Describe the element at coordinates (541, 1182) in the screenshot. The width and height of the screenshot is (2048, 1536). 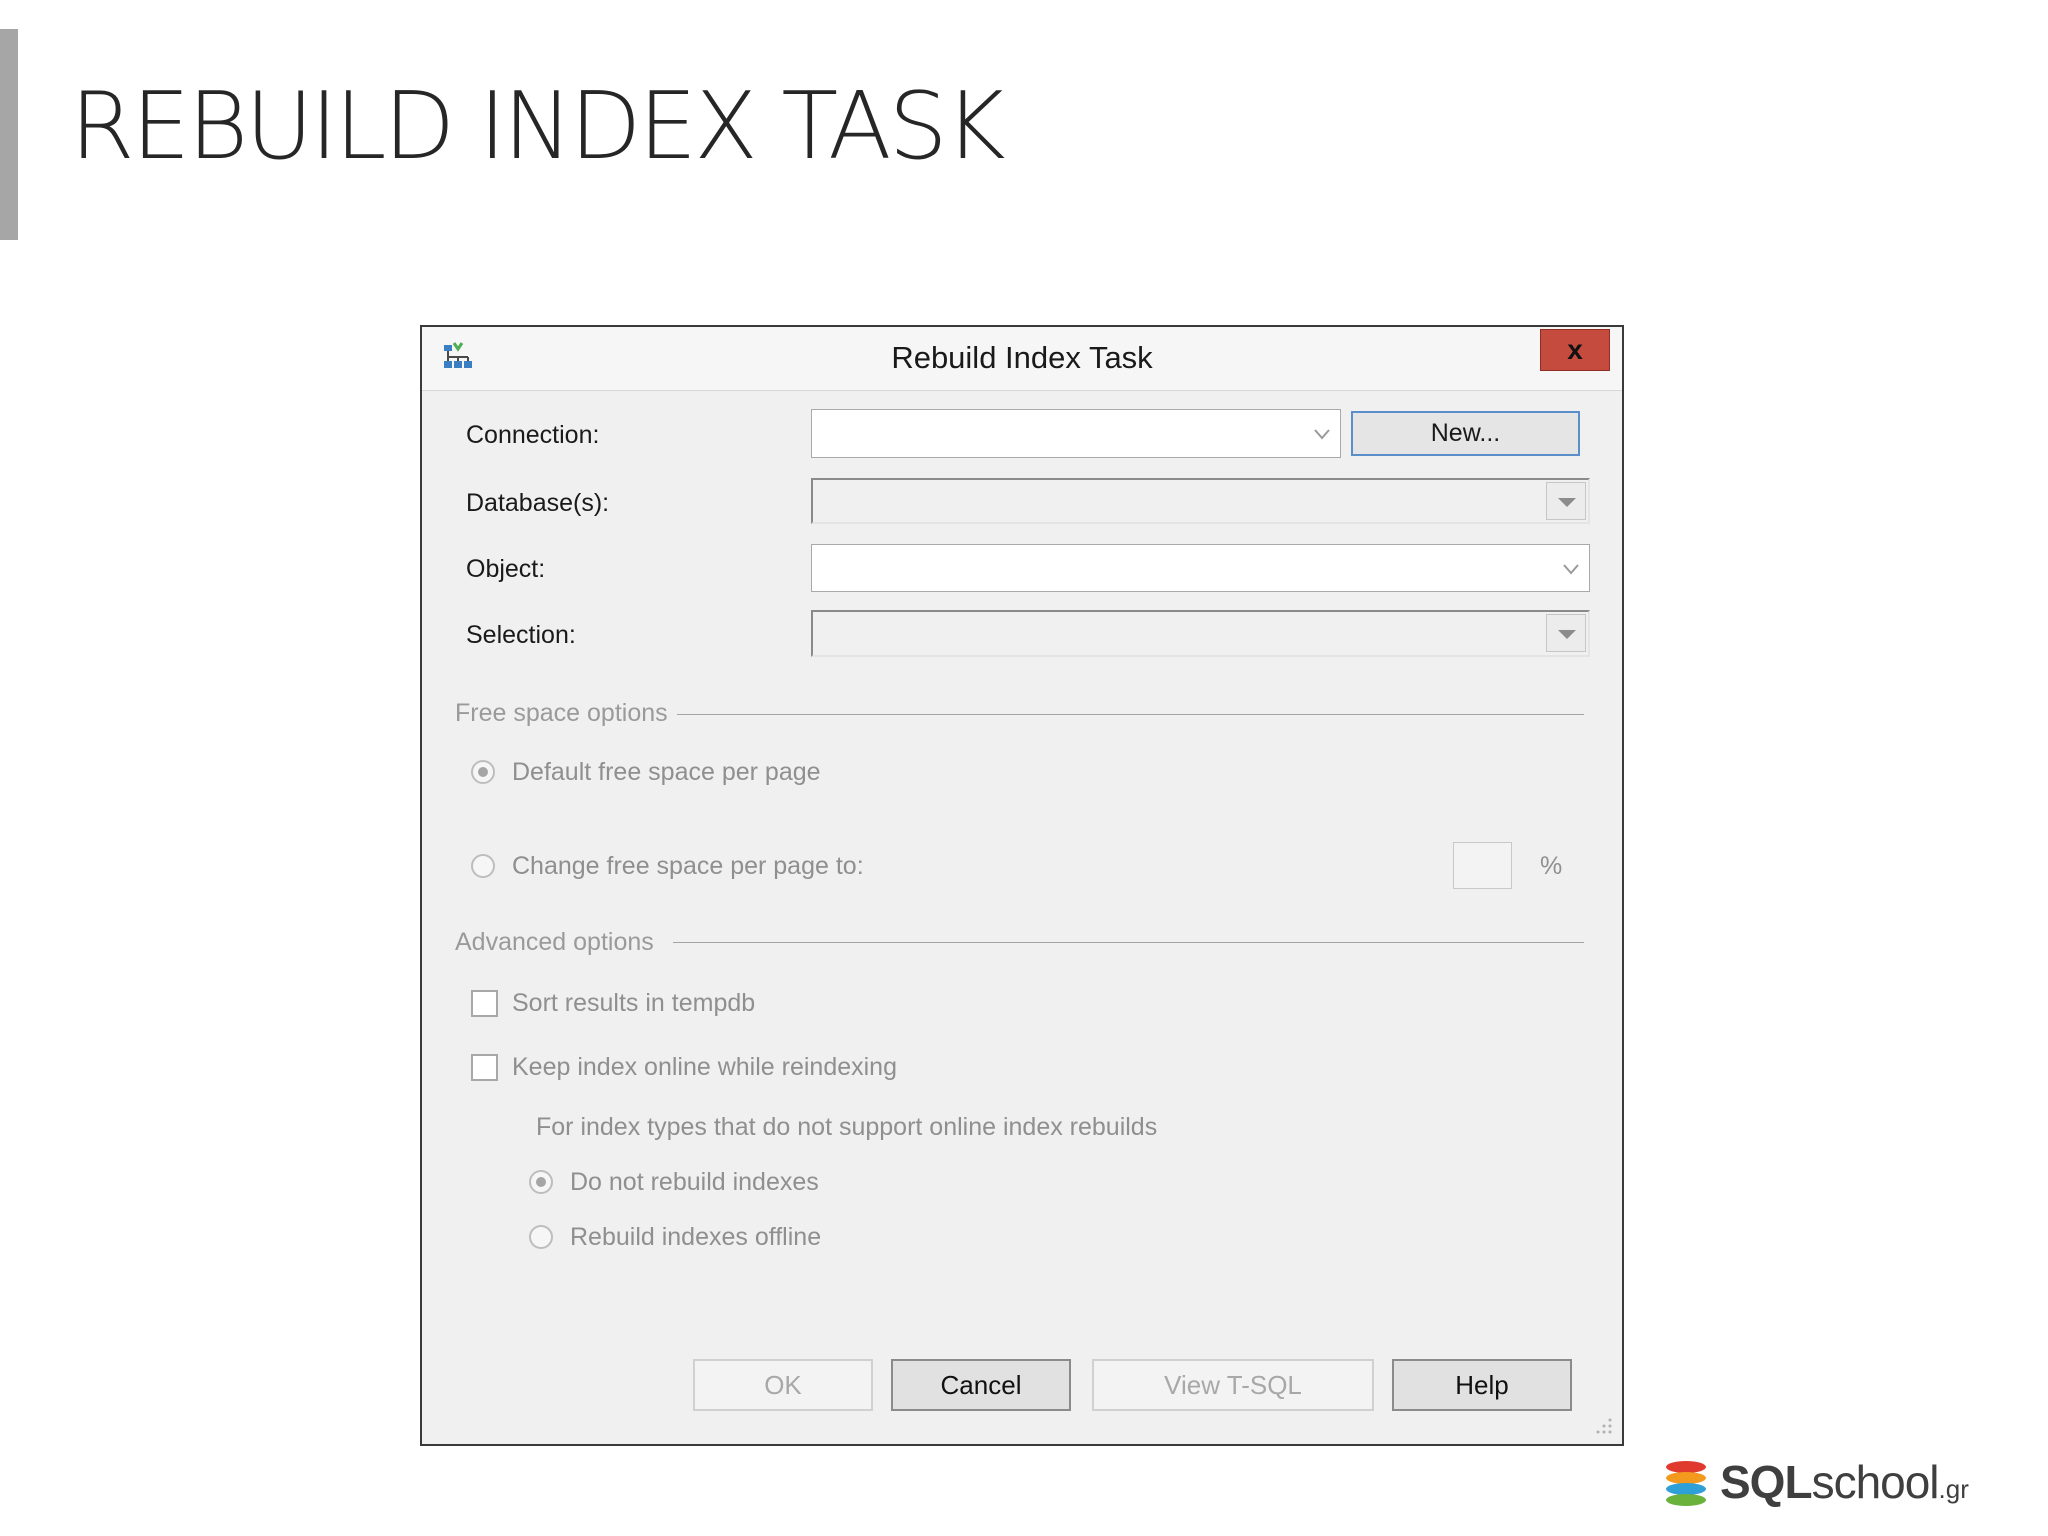
I see `do-not-rebuild-radio` at that location.